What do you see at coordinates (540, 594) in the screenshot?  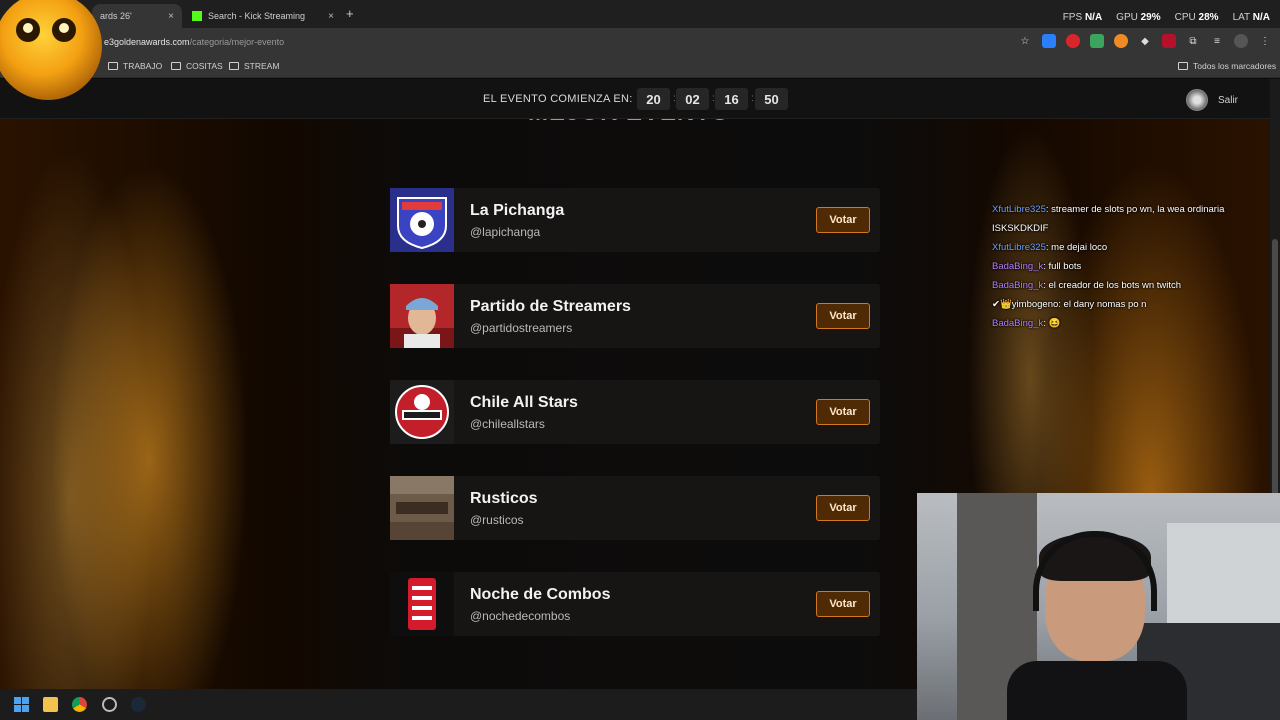 I see `nominee-name: Noche de Combos` at bounding box center [540, 594].